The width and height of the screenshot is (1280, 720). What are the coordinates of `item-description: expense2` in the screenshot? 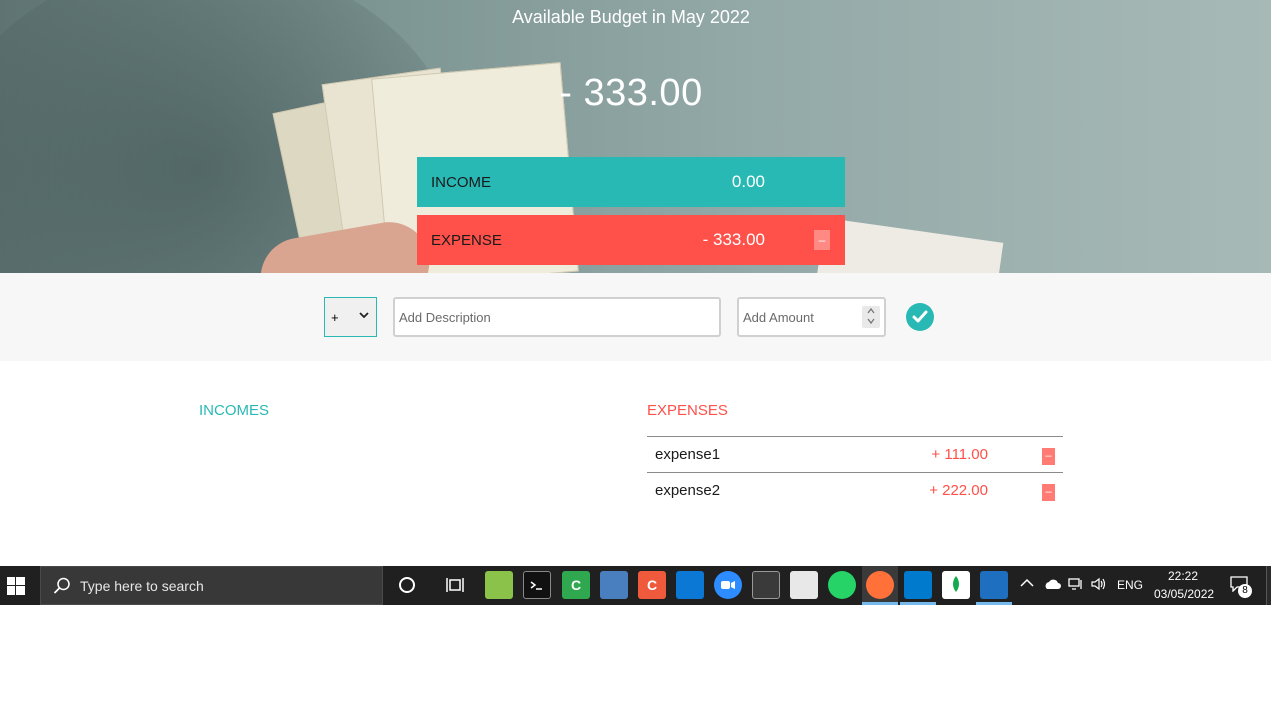 It's located at (688, 490).